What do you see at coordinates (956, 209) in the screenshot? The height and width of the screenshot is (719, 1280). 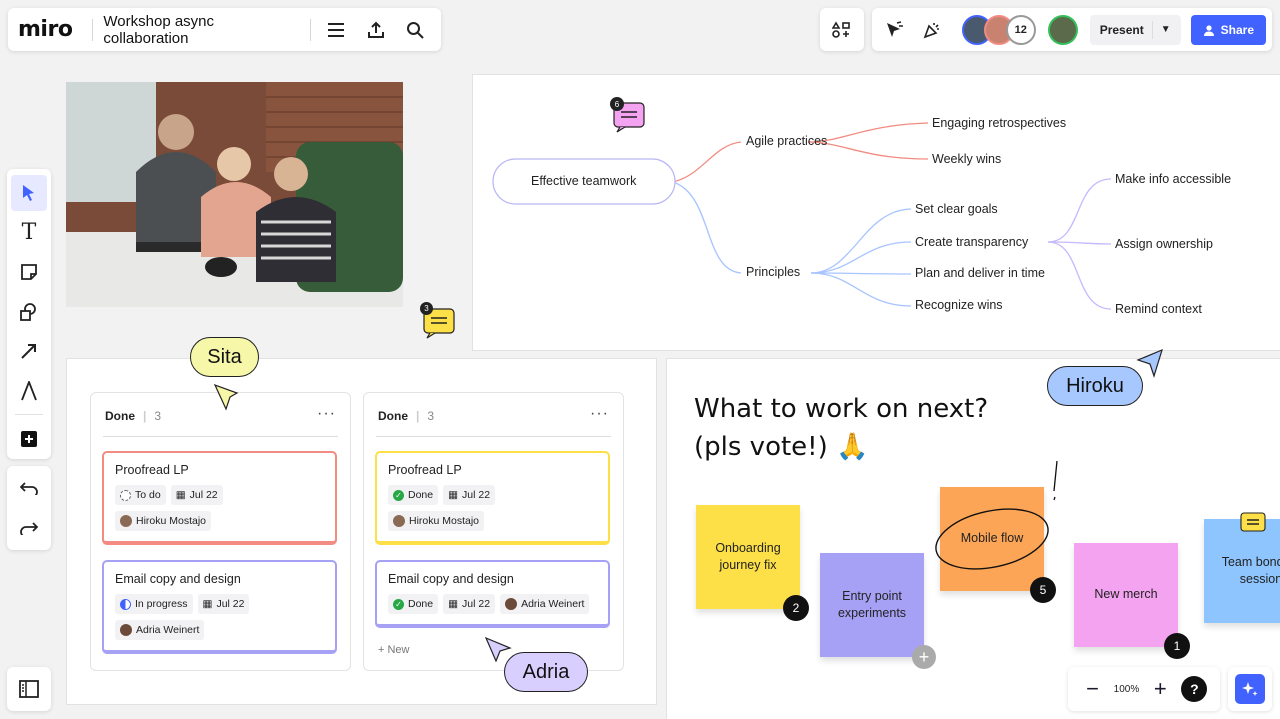 I see `mind-map-node: Set clear goals` at bounding box center [956, 209].